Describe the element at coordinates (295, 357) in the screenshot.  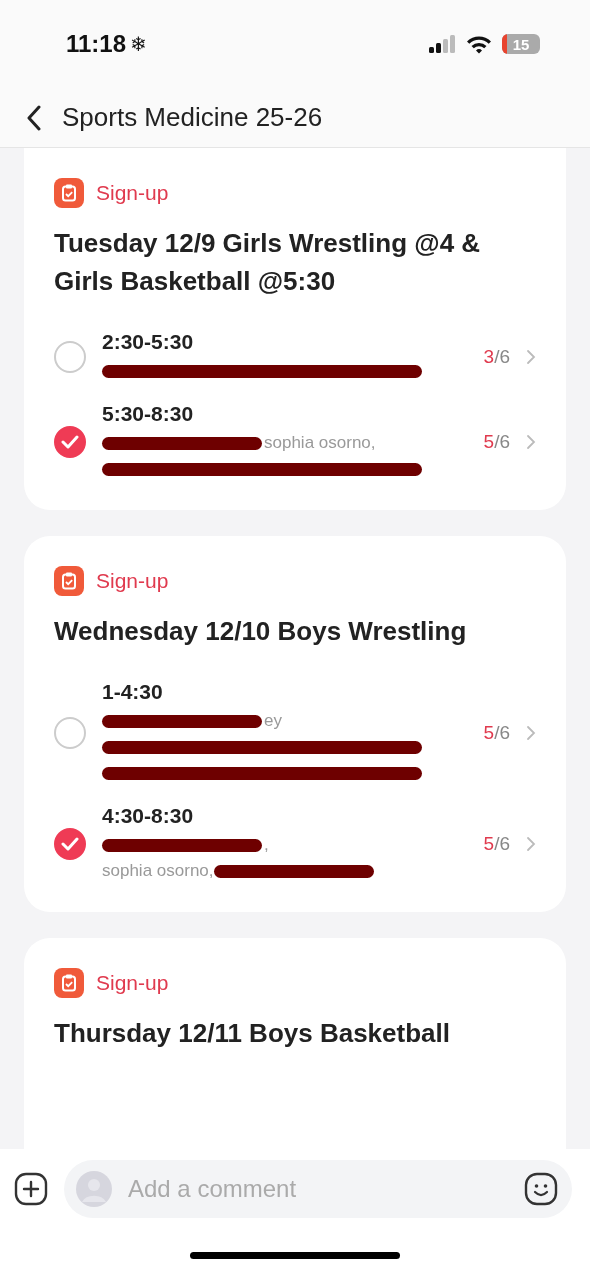
I see `time-slot: 2:30-5:30 3/6` at that location.